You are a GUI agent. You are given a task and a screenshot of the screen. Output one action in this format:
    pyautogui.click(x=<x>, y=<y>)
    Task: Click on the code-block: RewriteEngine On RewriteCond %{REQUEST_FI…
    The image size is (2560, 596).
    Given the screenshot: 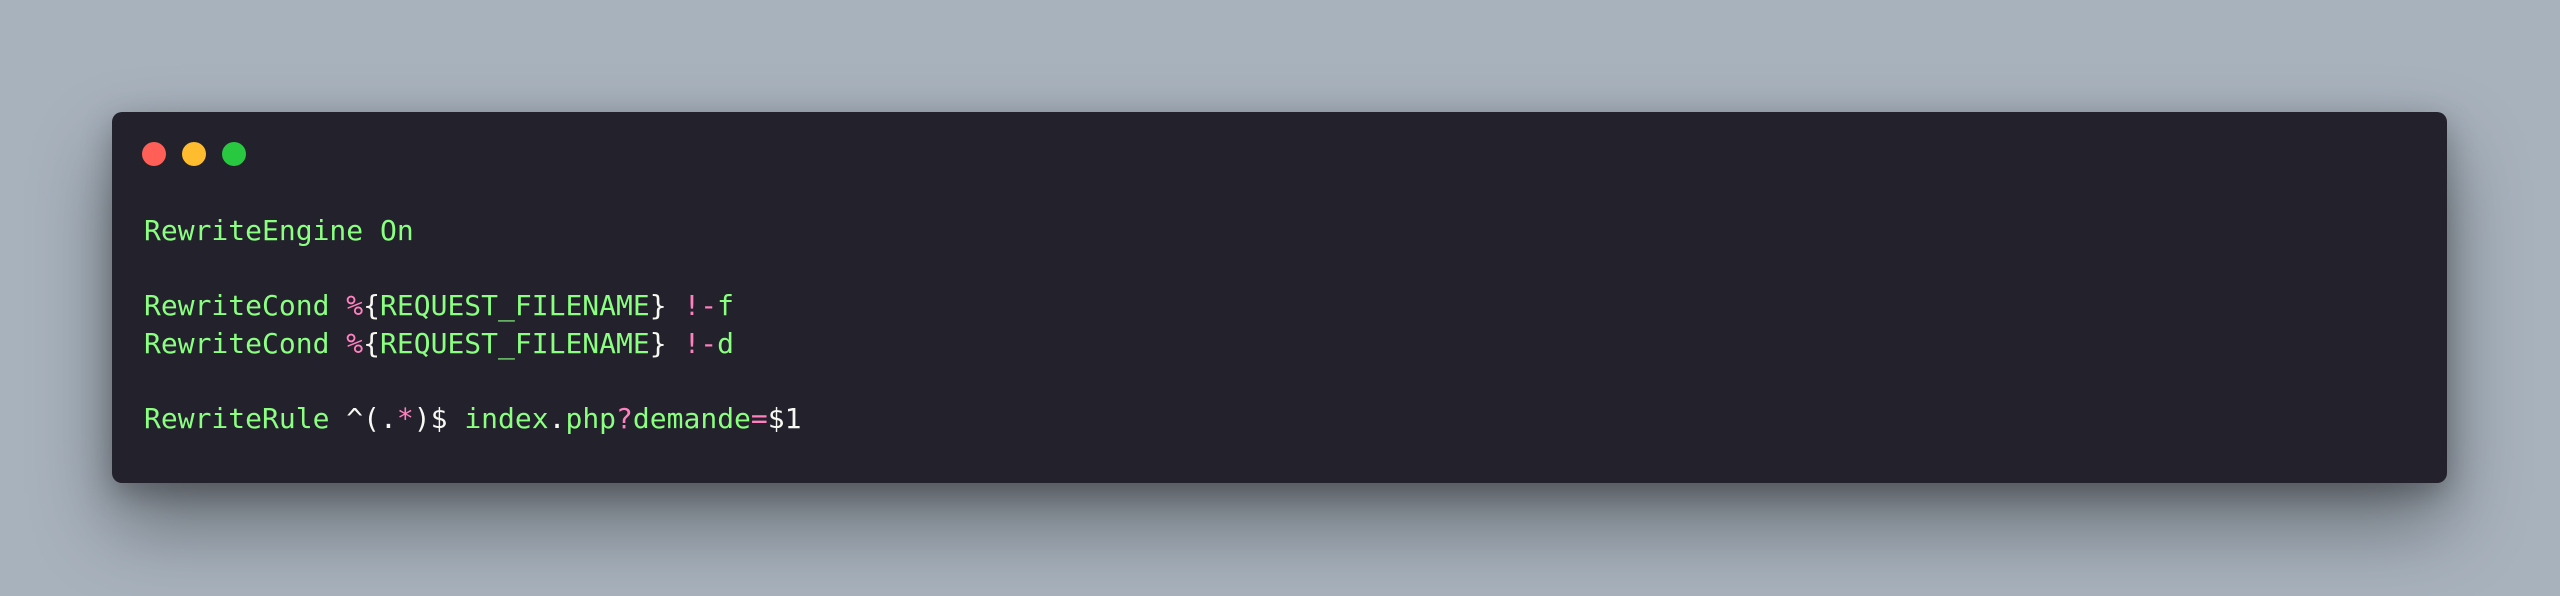 What is the action you would take?
    pyautogui.click(x=473, y=324)
    